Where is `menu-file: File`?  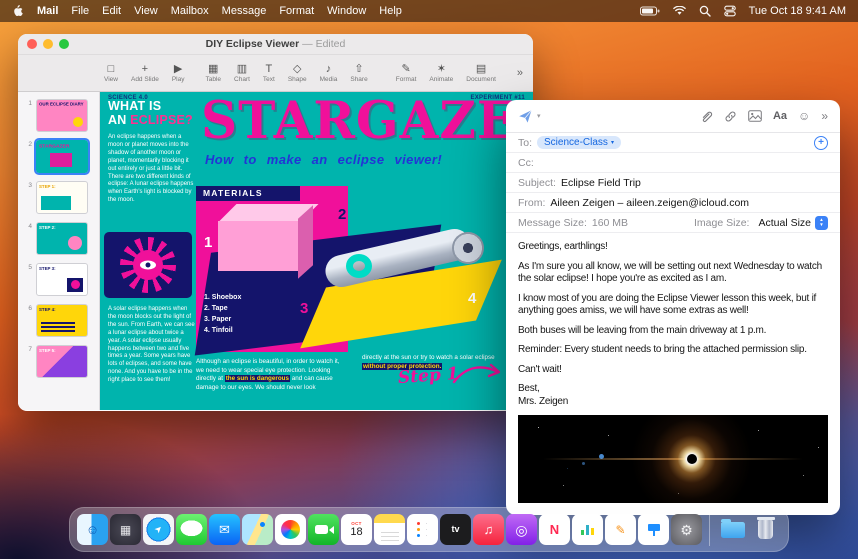 menu-file: File is located at coordinates (80, 11).